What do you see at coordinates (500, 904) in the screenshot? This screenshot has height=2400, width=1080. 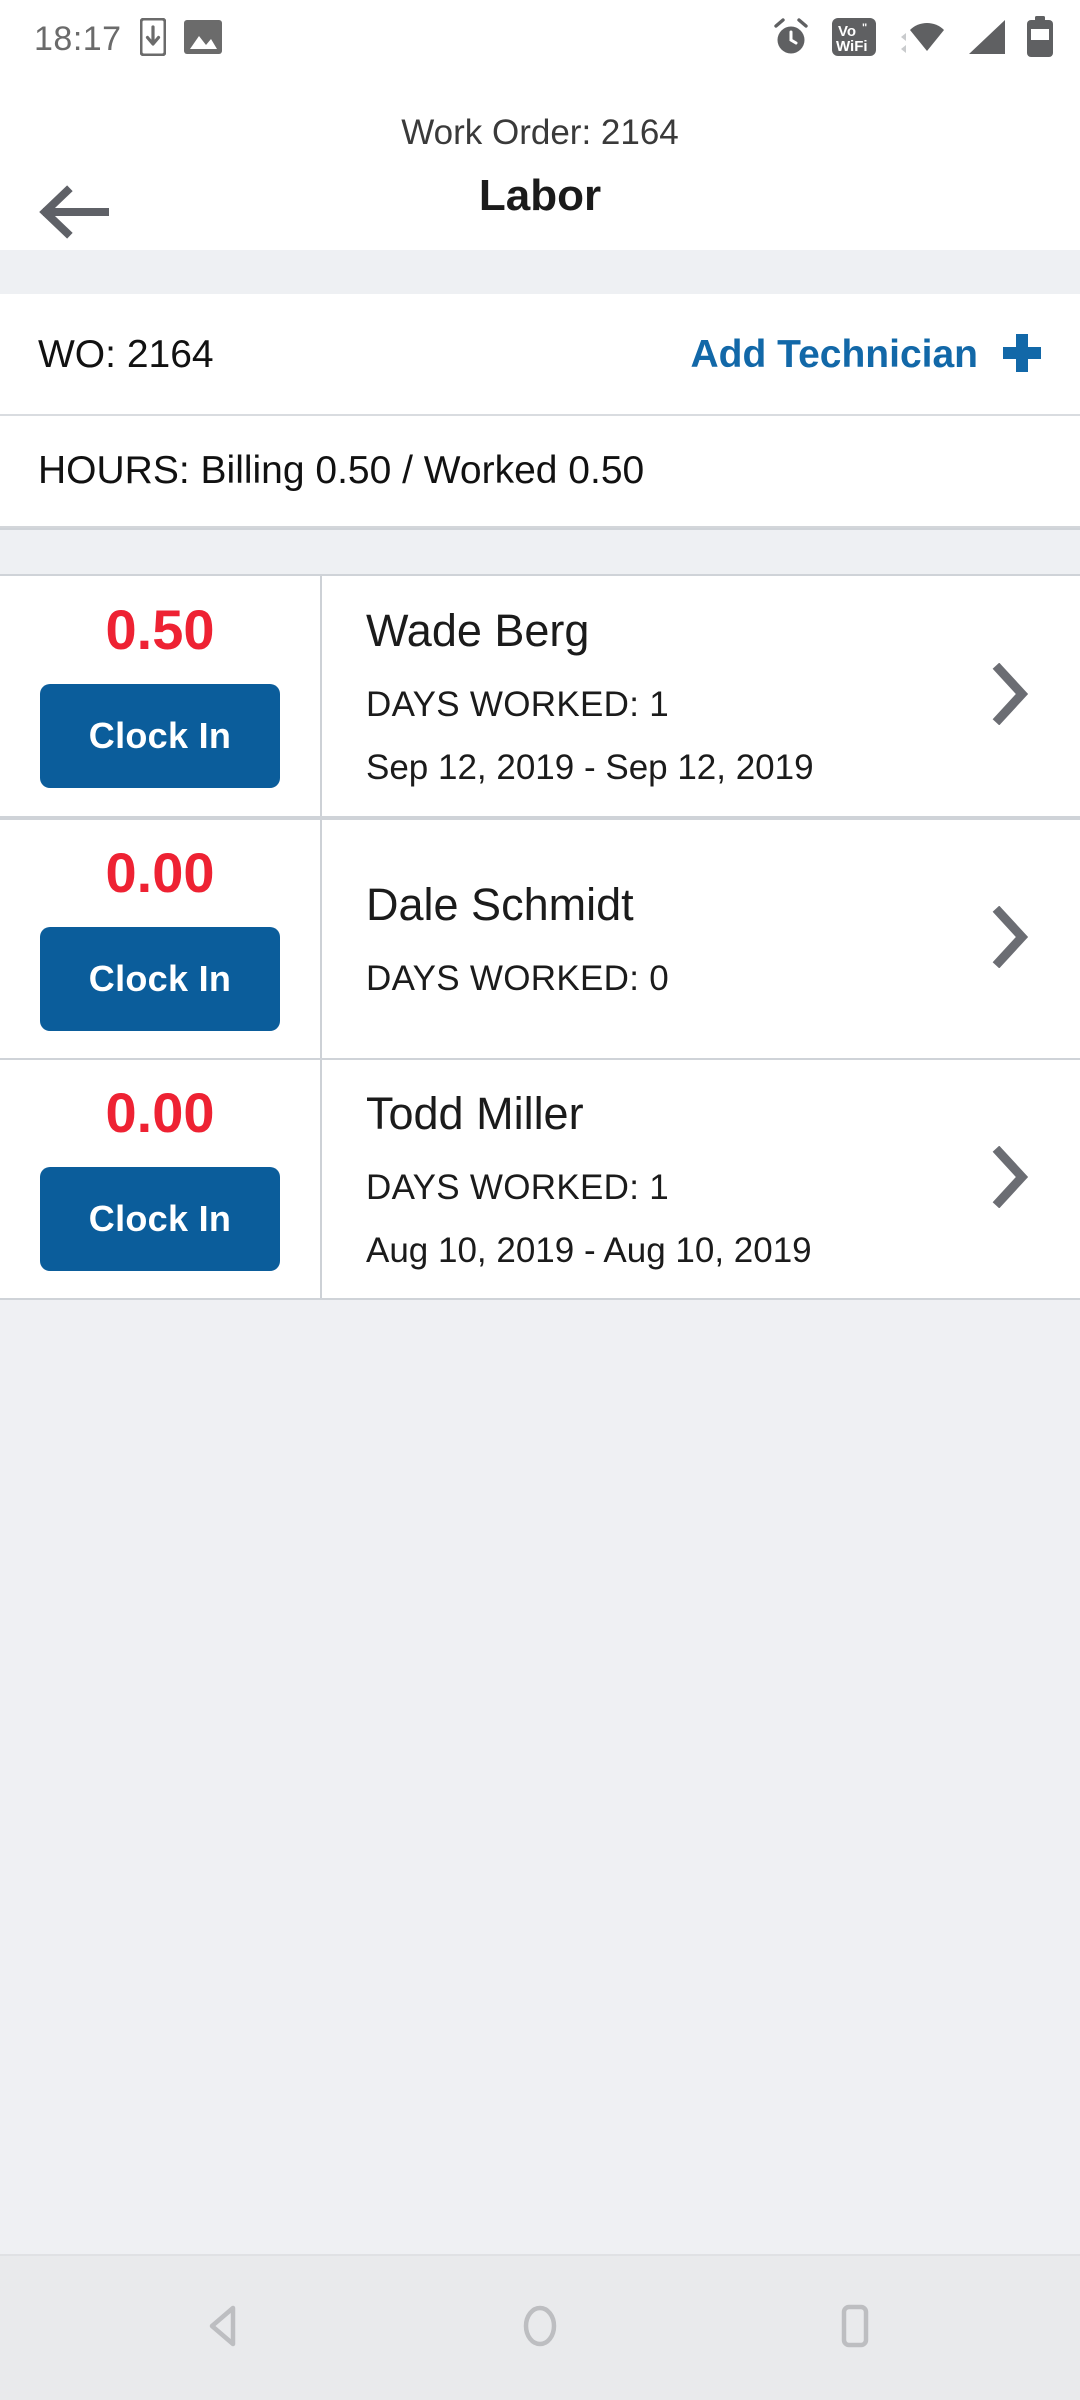 I see `technician-name: Dale Schmidt` at bounding box center [500, 904].